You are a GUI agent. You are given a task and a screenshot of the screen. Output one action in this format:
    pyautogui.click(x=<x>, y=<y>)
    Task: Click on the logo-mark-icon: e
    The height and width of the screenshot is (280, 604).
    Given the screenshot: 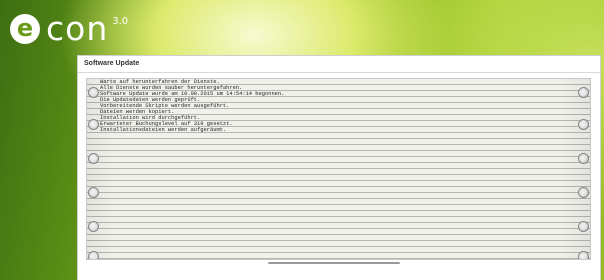 What is the action you would take?
    pyautogui.click(x=25, y=29)
    